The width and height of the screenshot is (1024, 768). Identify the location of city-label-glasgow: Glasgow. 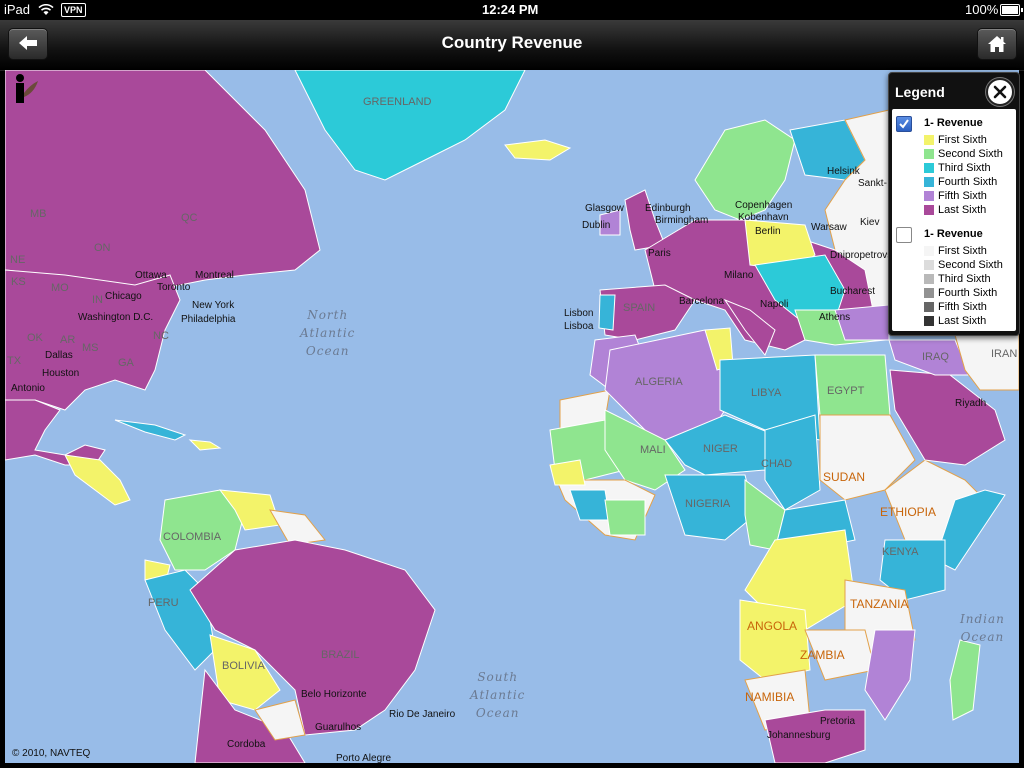
(604, 208).